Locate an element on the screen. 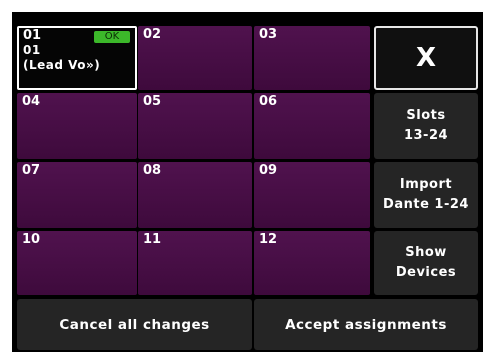 This screenshot has width=495, height=364. slot-11: 11 is located at coordinates (195, 263).